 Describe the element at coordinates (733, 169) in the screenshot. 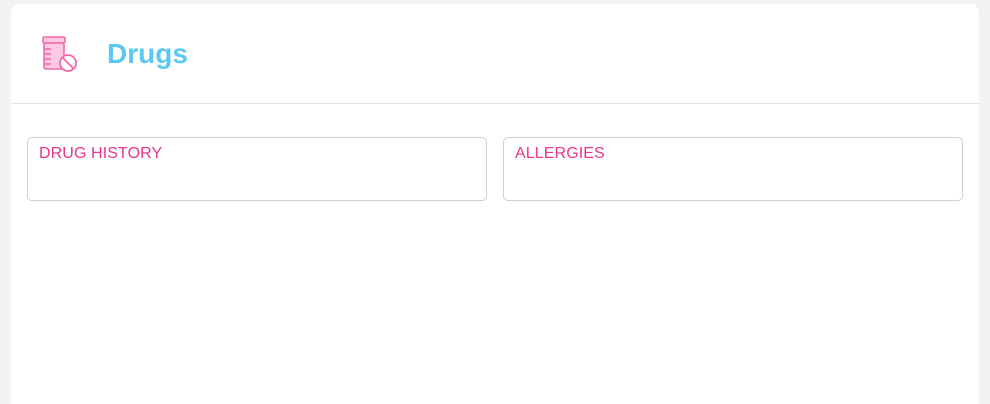

I see `allergies-field: ALLERGIES` at that location.